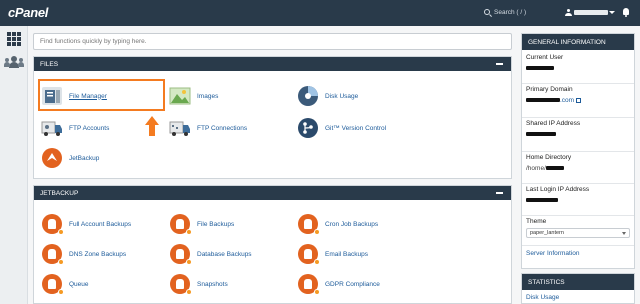 The image size is (640, 304). Describe the element at coordinates (612, 12) in the screenshot. I see `chevron-down-icon` at that location.